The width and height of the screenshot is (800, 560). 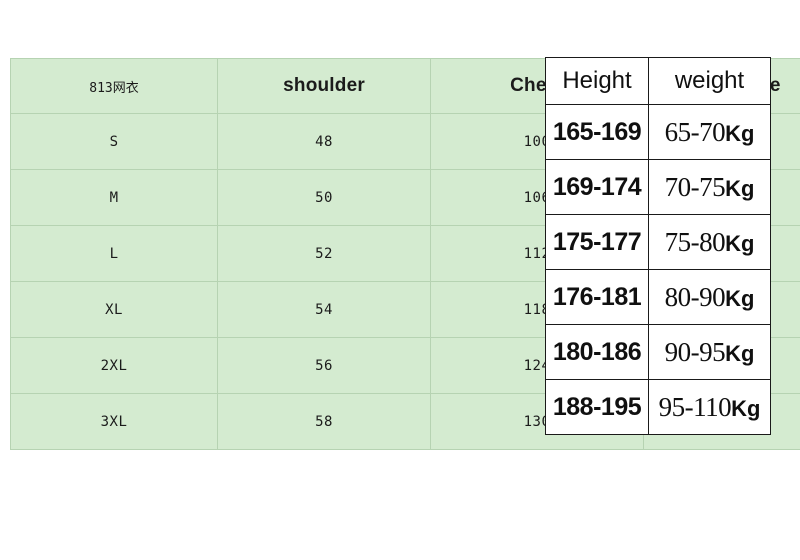 What do you see at coordinates (695, 351) in the screenshot?
I see `weight-range: 90-95` at bounding box center [695, 351].